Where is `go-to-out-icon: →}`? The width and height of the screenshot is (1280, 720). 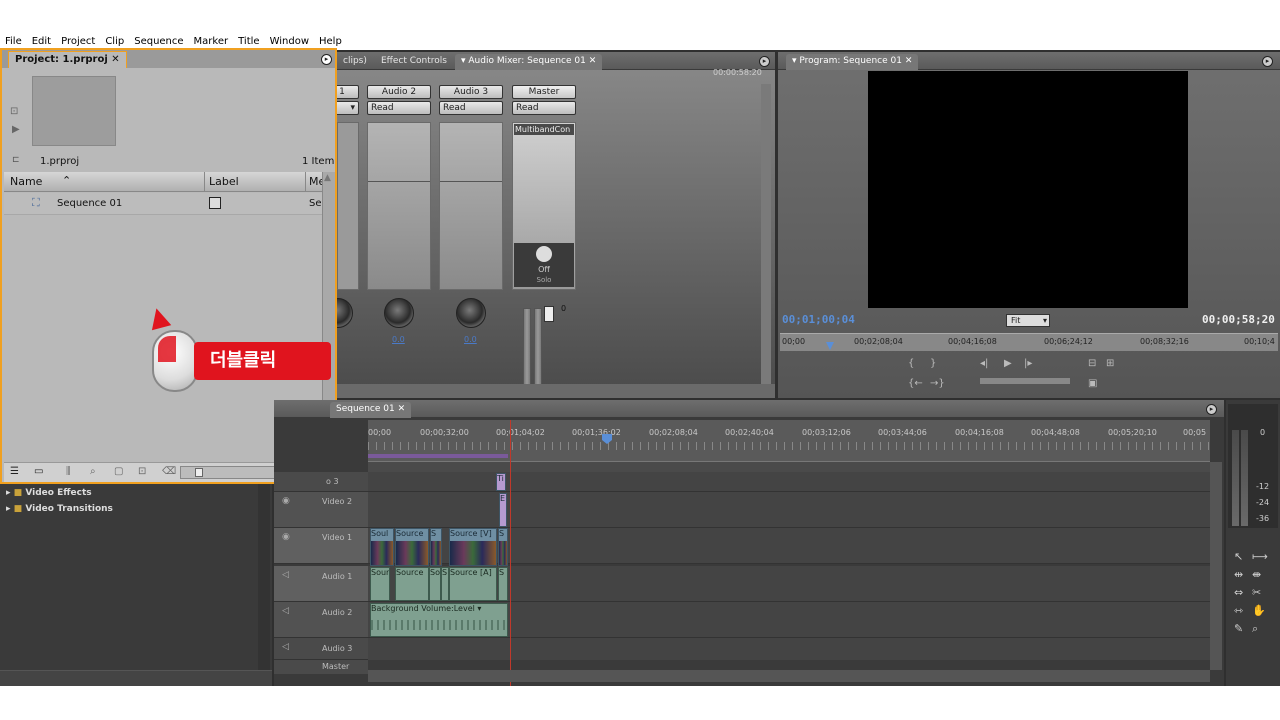 go-to-out-icon: →} is located at coordinates (937, 383).